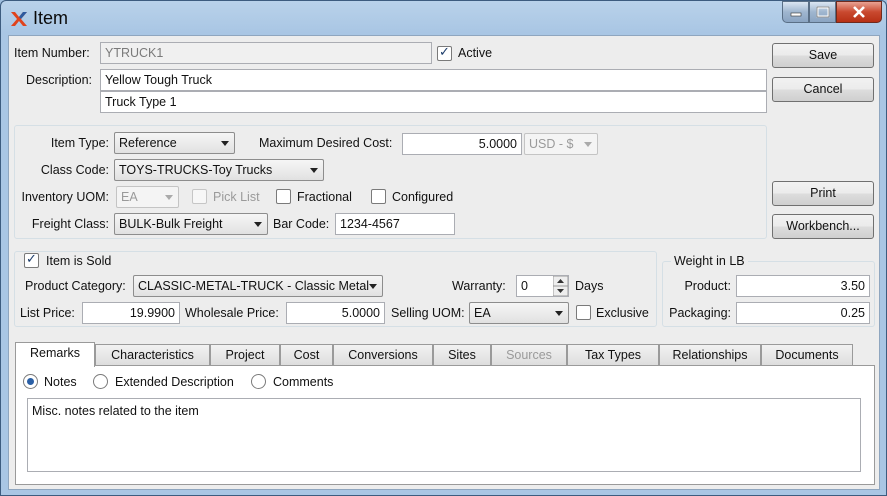  Describe the element at coordinates (258, 381) in the screenshot. I see `comments-radio` at that location.